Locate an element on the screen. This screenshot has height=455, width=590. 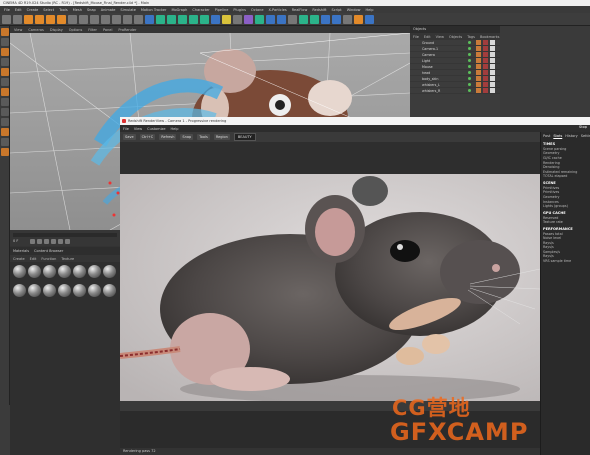
menu-help: Help is located at coordinates (370, 10).